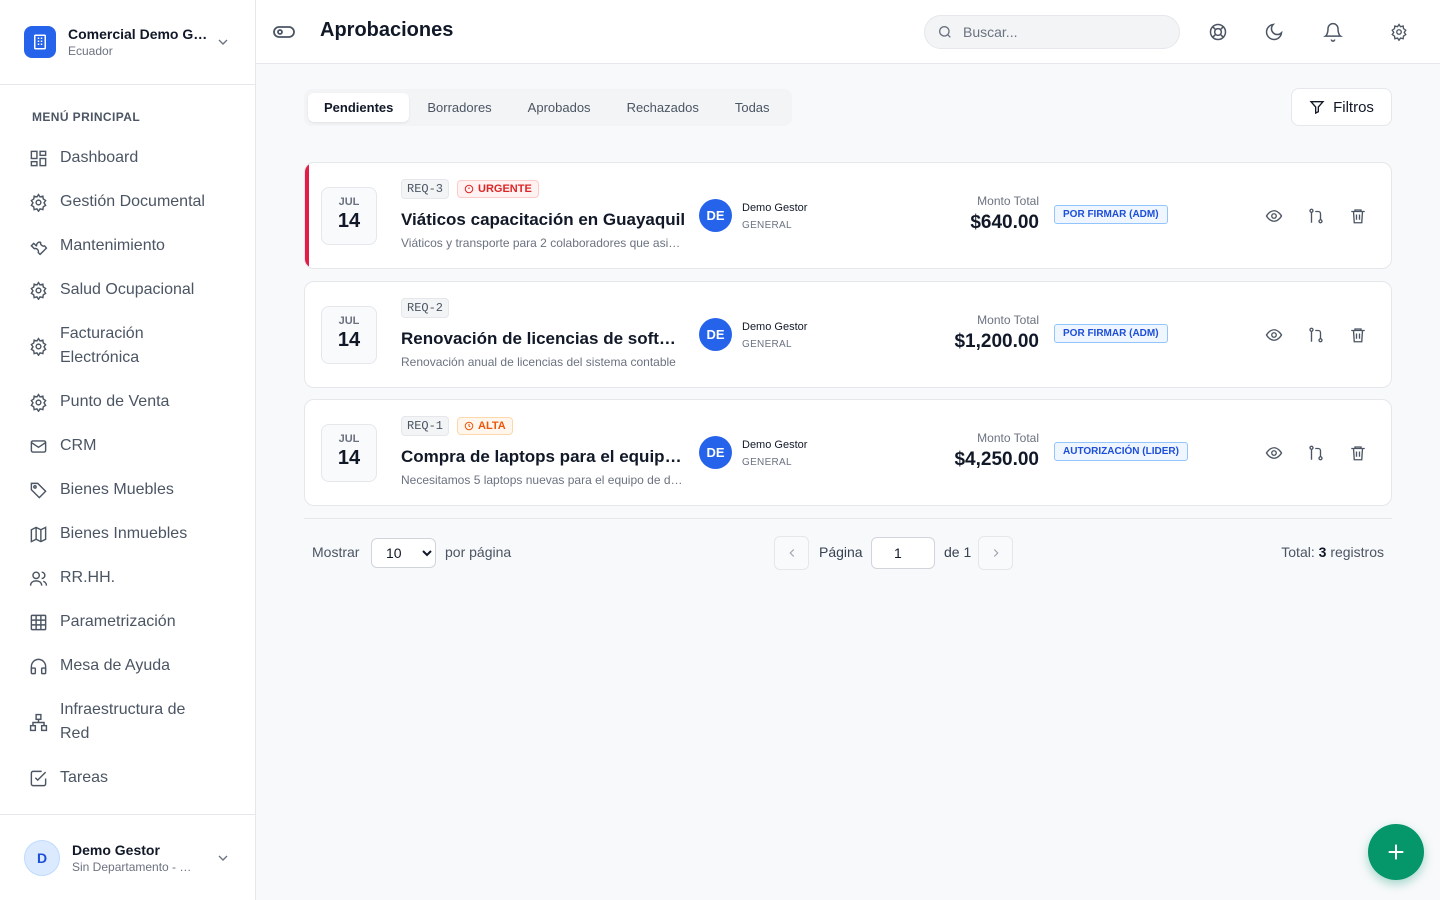 Image resolution: width=1440 pixels, height=900 pixels. I want to click on dashboard-icon, so click(38, 158).